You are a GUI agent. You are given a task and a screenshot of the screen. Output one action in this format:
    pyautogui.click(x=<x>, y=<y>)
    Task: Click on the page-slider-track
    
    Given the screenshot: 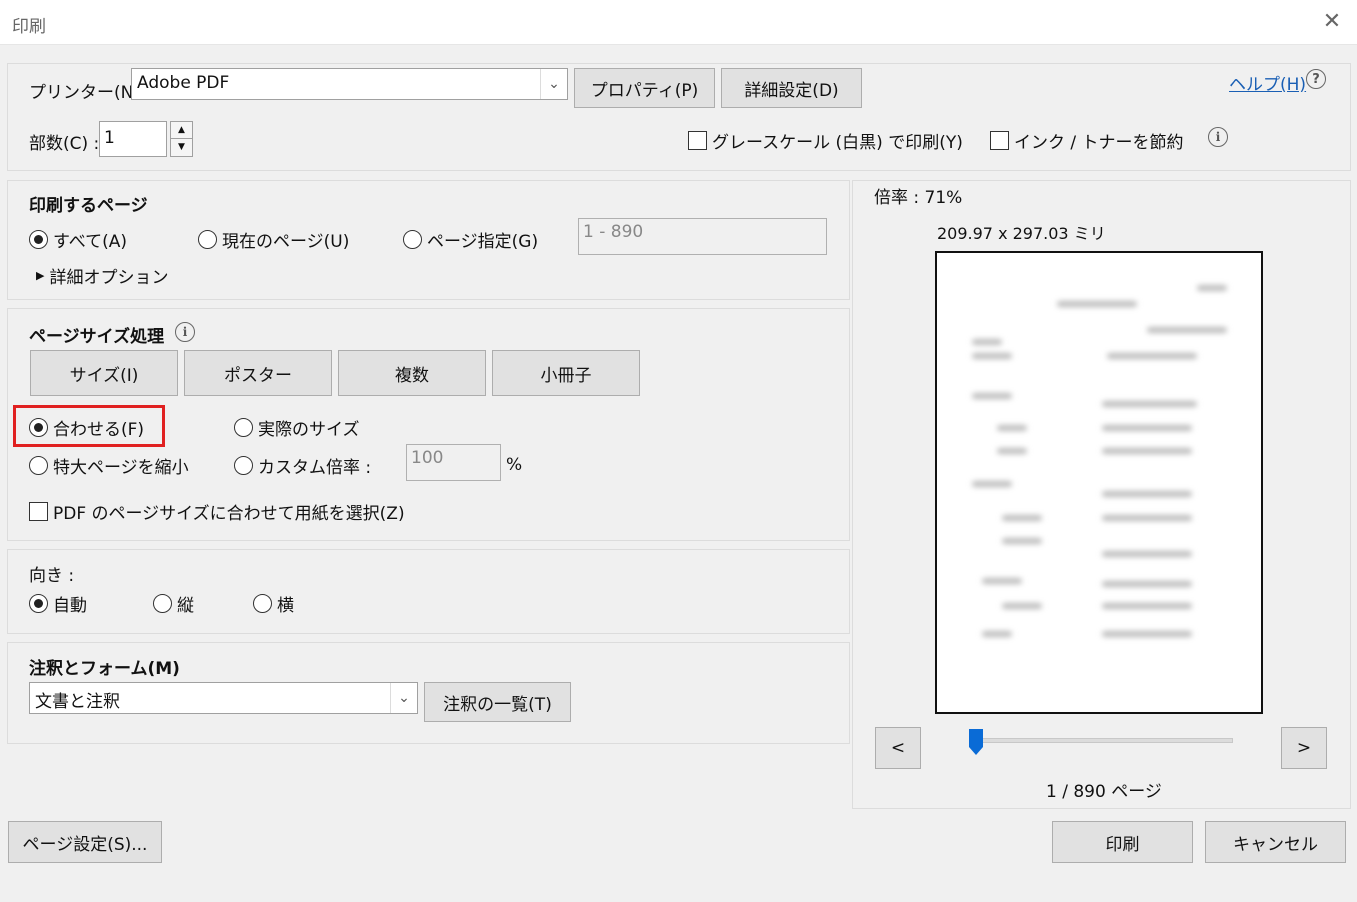 What is the action you would take?
    pyautogui.click(x=1104, y=740)
    